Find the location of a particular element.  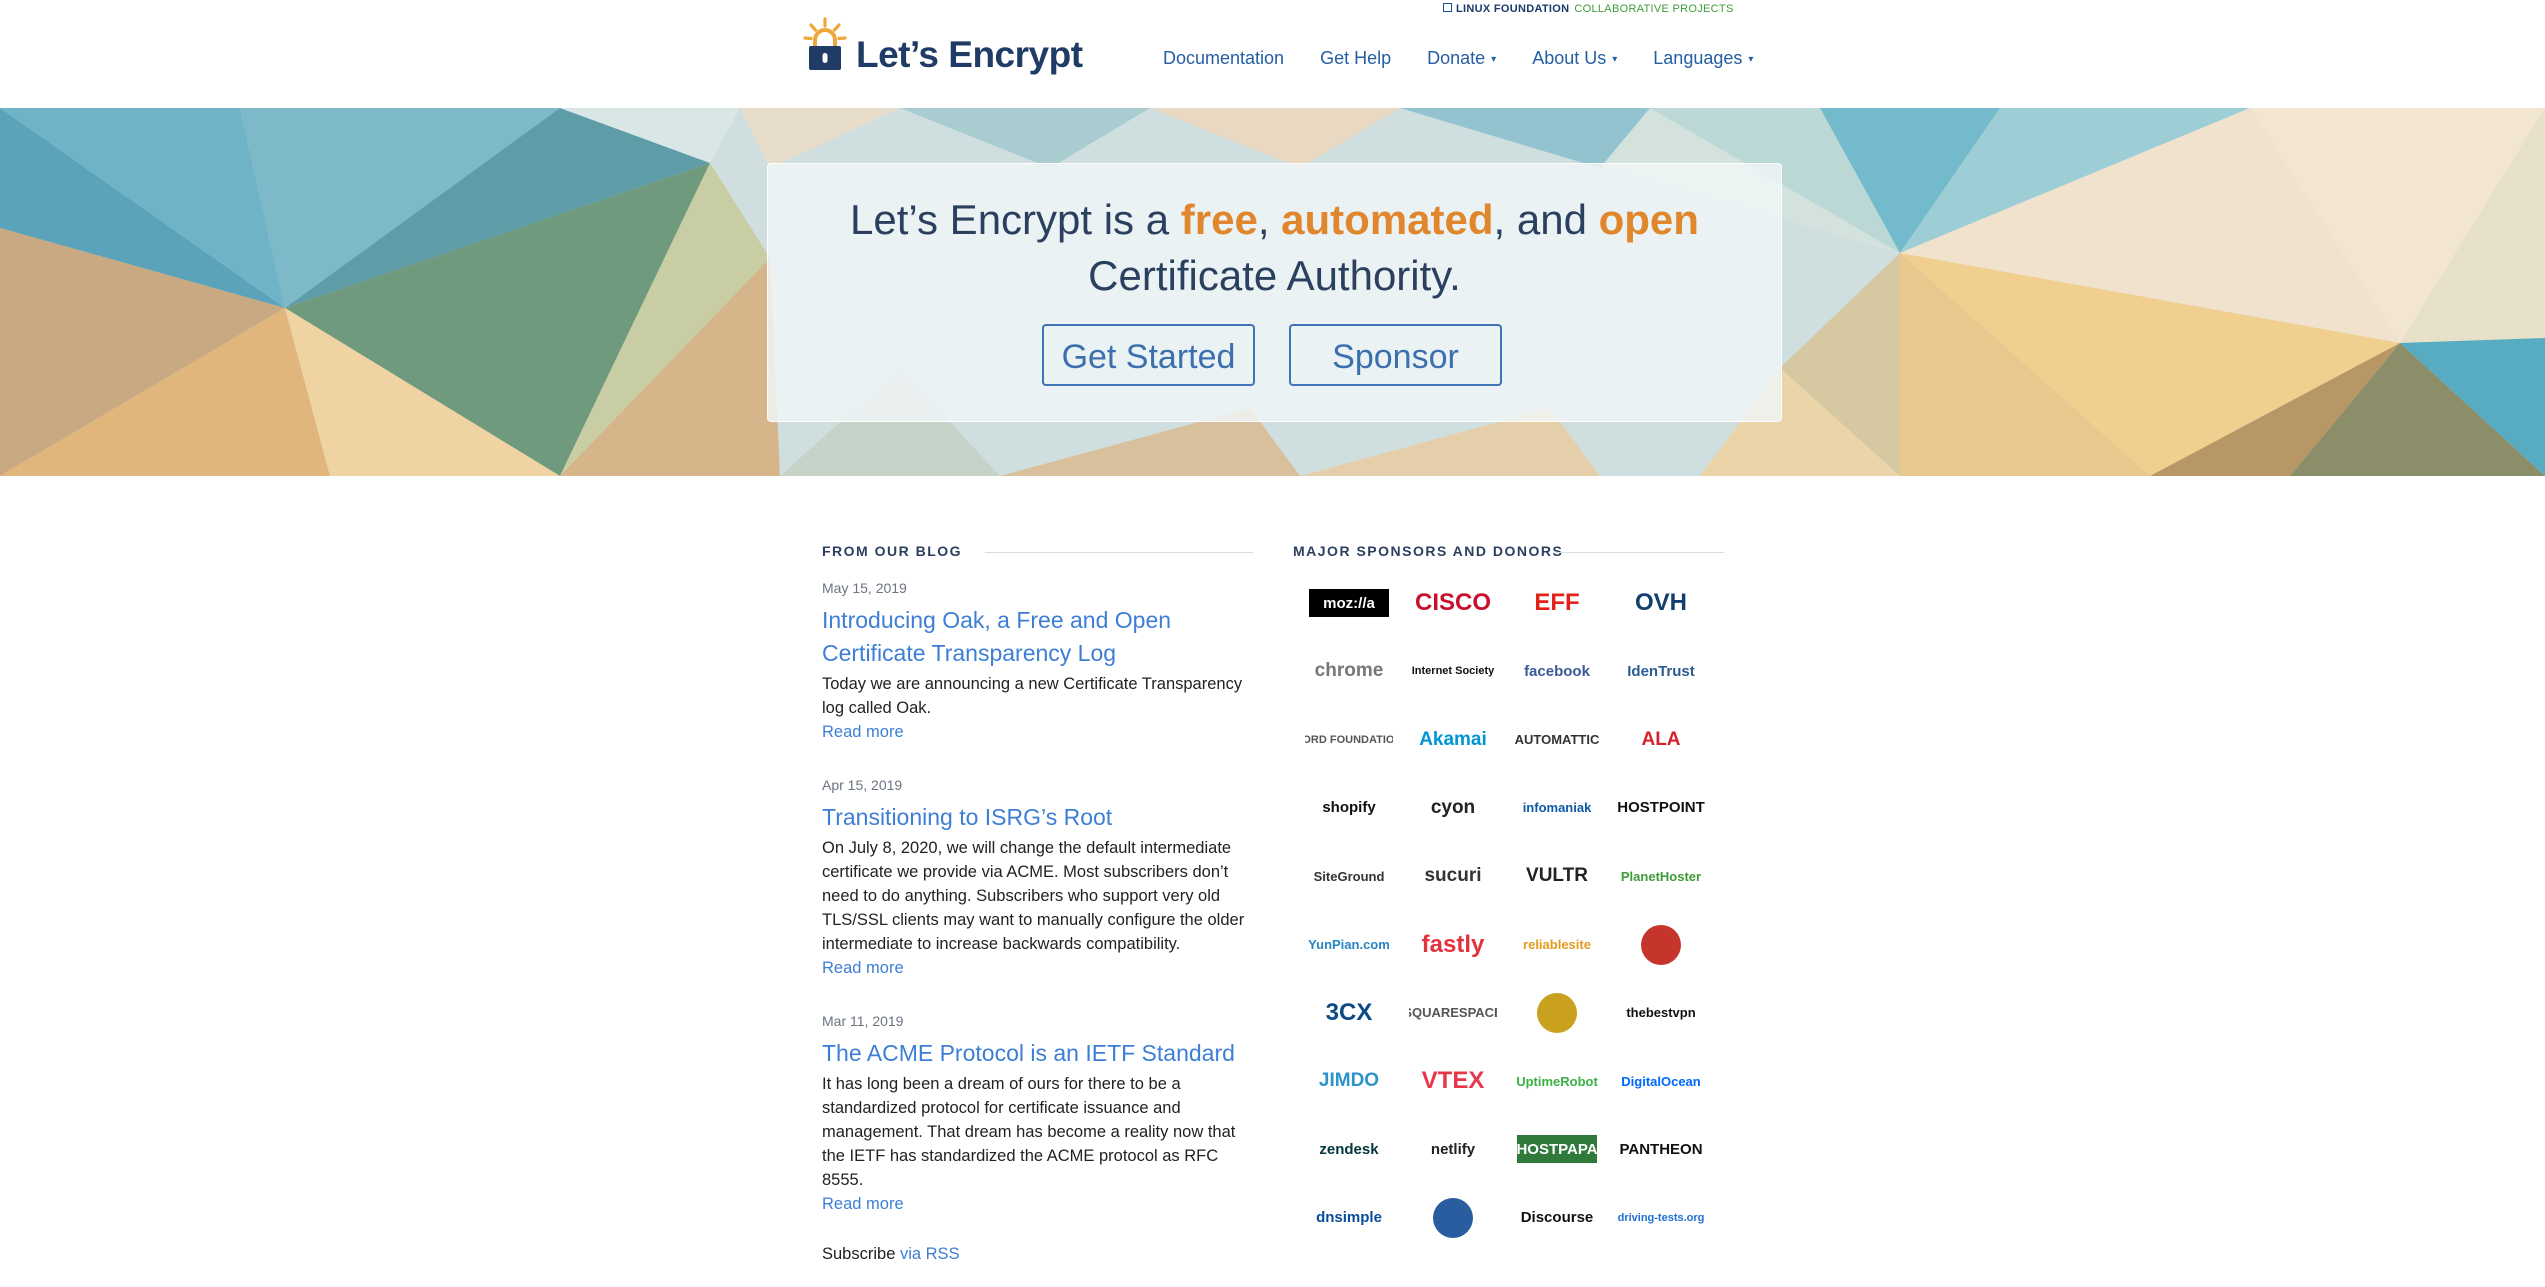

sponsor-logo: shopify is located at coordinates (1349, 808).